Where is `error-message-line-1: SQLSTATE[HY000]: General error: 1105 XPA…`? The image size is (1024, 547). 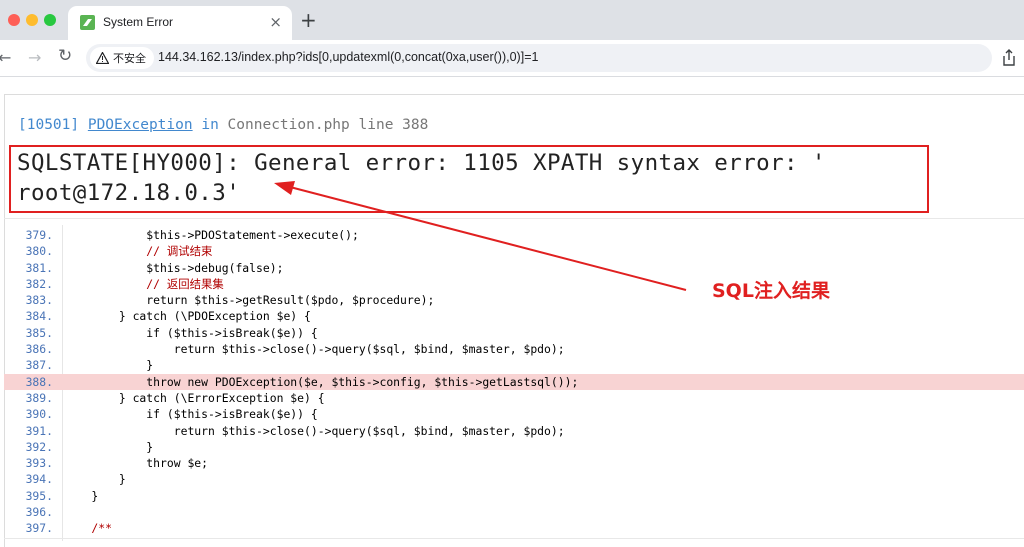 error-message-line-1: SQLSTATE[HY000]: General error: 1105 XPA… is located at coordinates (421, 163).